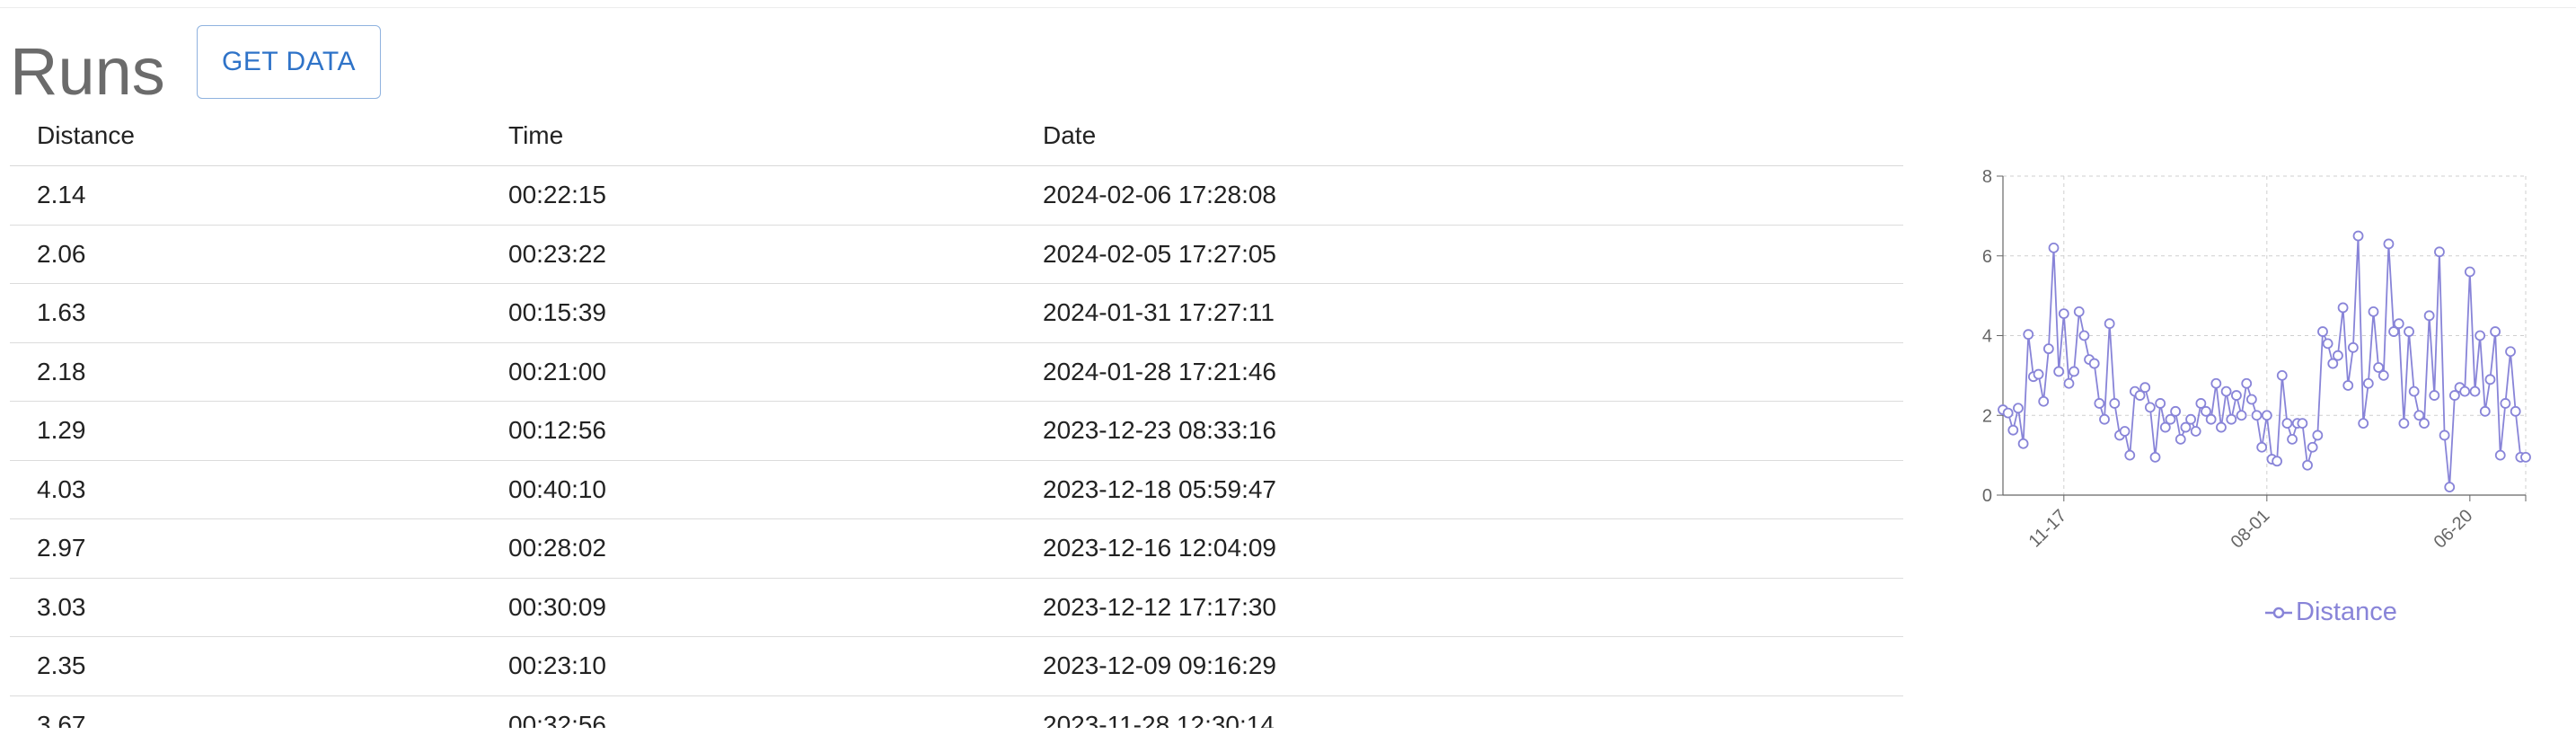 The height and width of the screenshot is (744, 2576). What do you see at coordinates (245, 489) in the screenshot?
I see `cell-distance: 4.03` at bounding box center [245, 489].